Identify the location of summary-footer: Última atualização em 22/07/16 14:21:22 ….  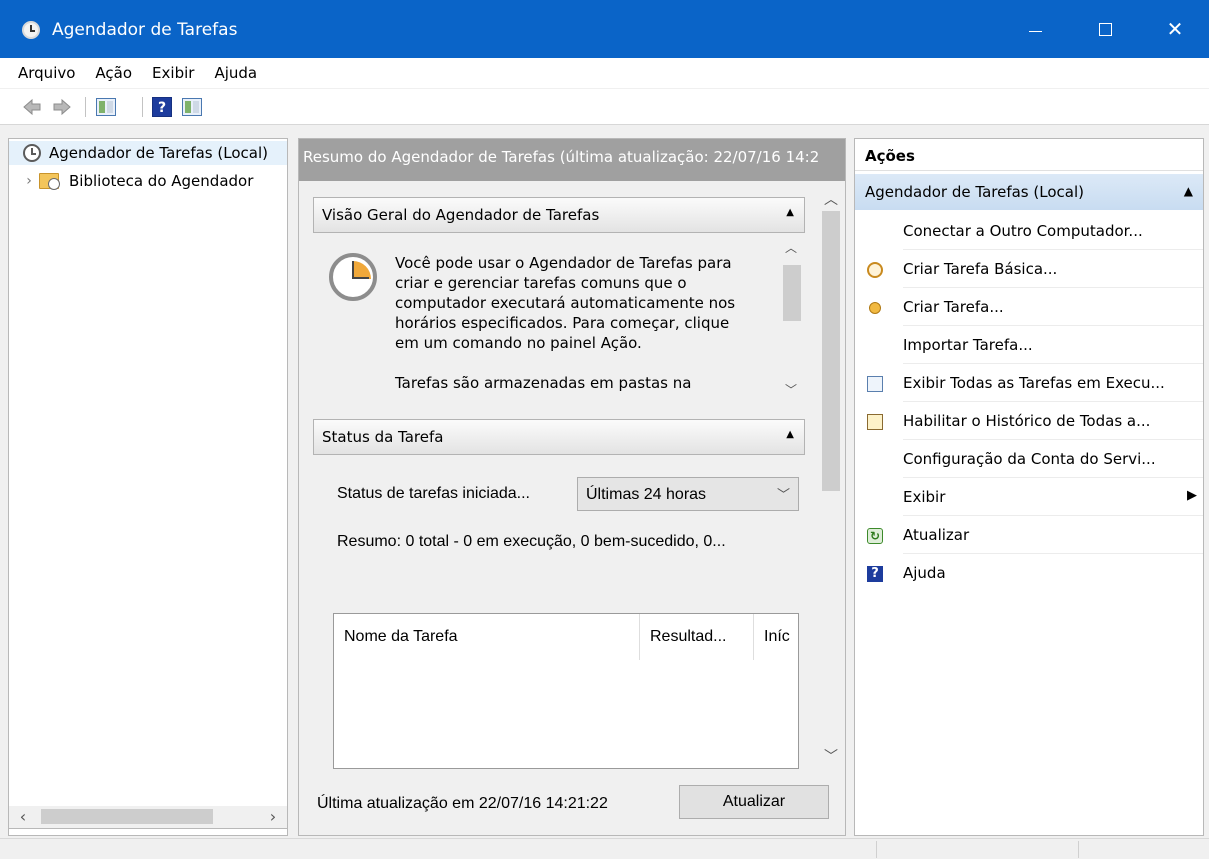
(572, 802).